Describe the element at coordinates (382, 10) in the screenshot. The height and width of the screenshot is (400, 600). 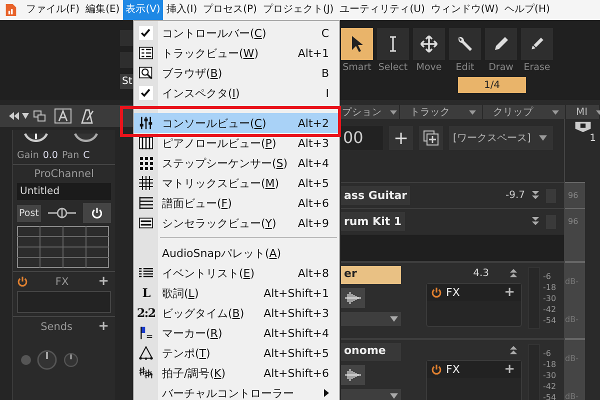
I see `menu-bar-item: ユーティリティ(U)` at that location.